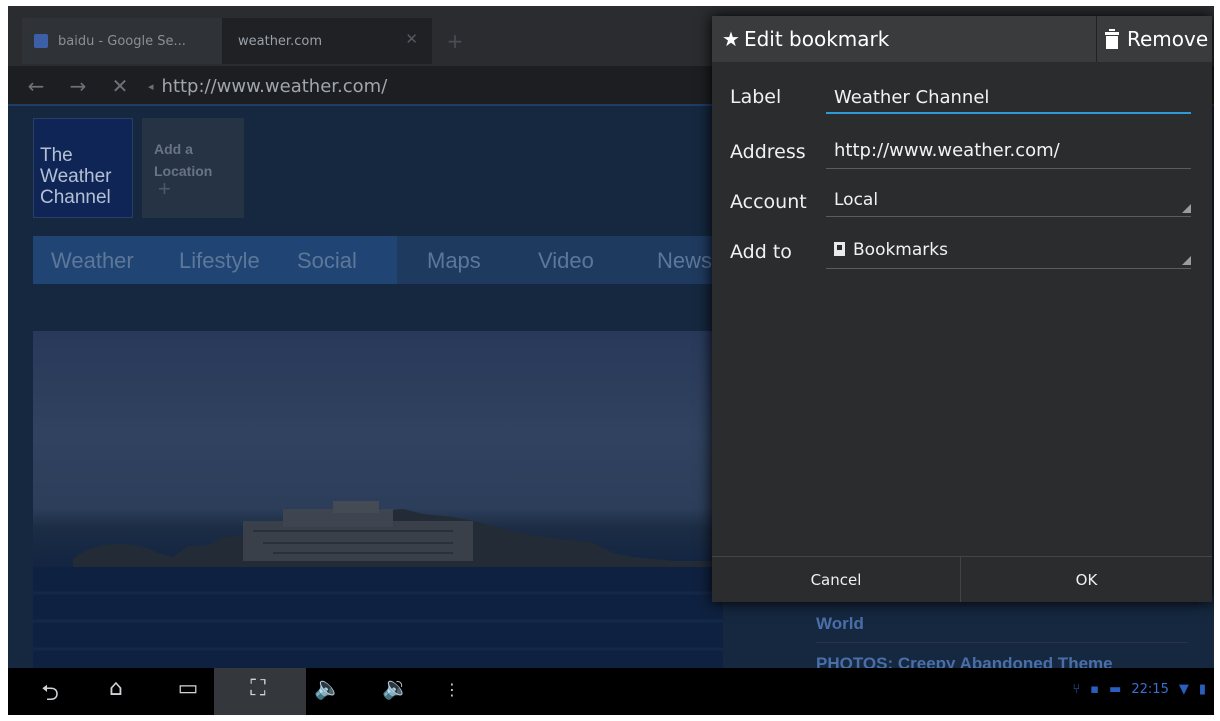  Describe the element at coordinates (1095, 689) in the screenshot. I see `notification-icon: ▪` at that location.